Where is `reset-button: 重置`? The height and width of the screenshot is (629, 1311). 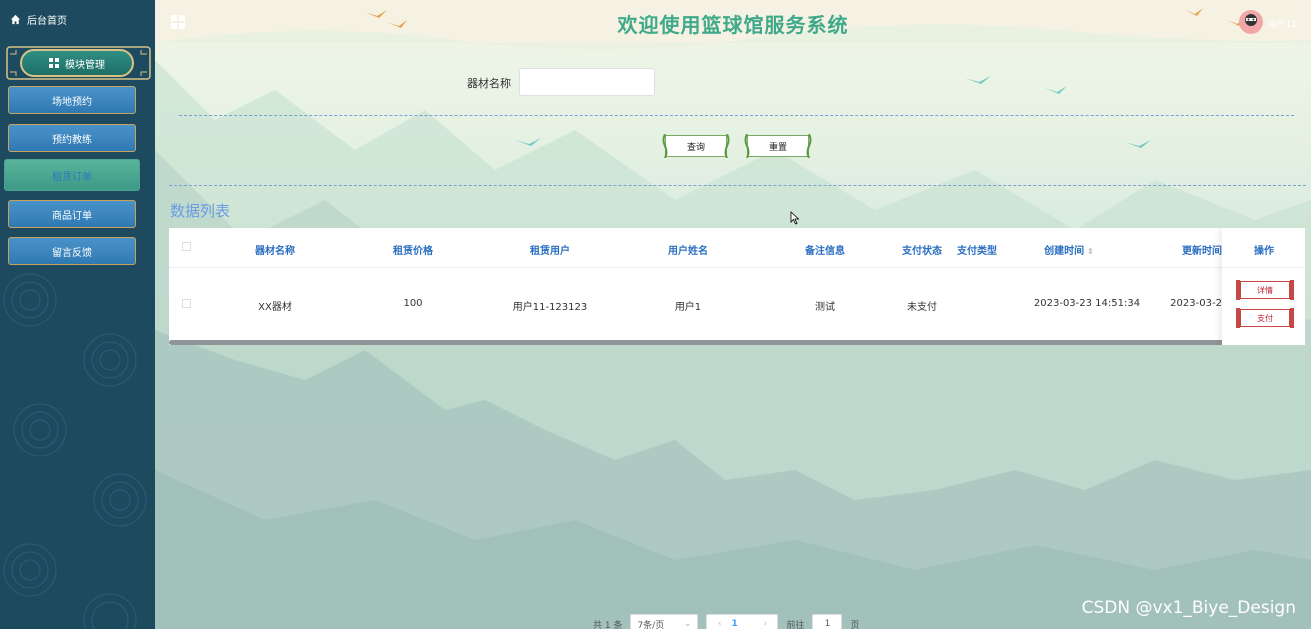
reset-button: 重置 is located at coordinates (778, 146).